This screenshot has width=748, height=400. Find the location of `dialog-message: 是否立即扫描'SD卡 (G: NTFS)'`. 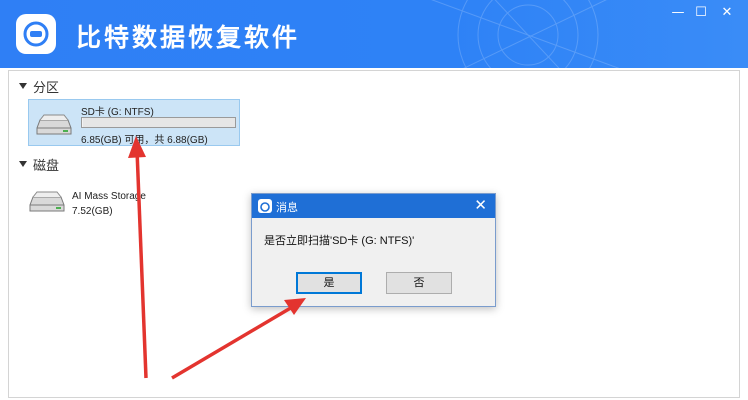

dialog-message: 是否立即扫描'SD卡 (G: NTFS)' is located at coordinates (339, 241).